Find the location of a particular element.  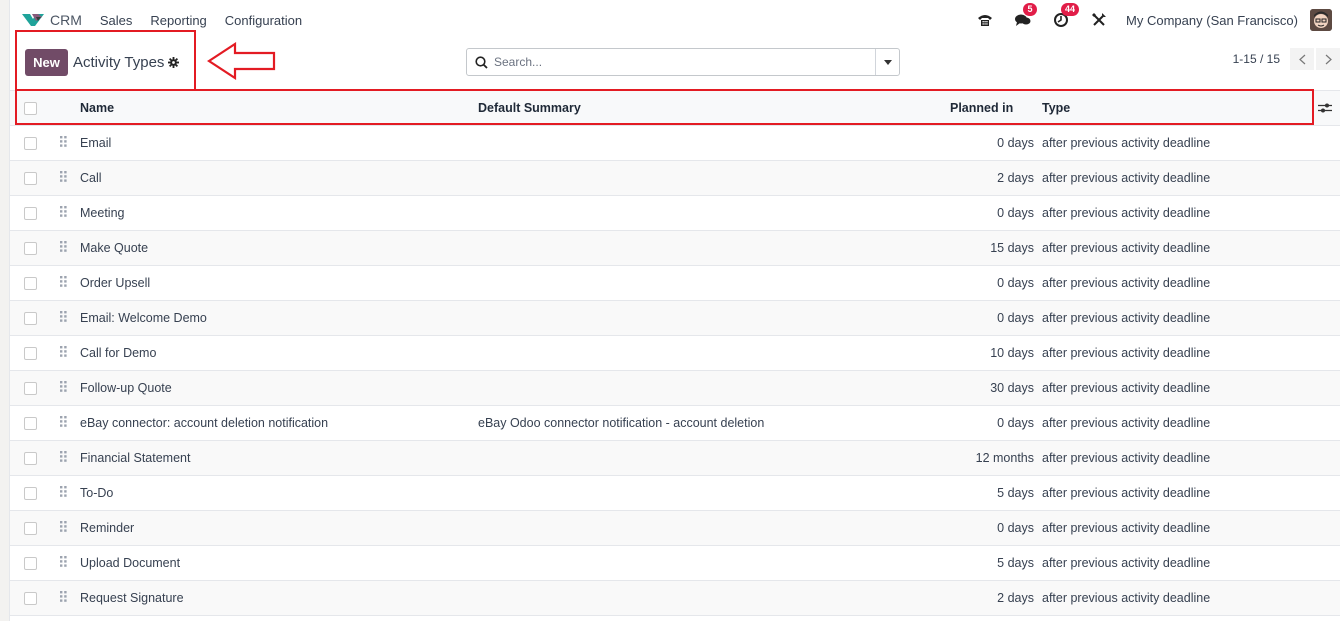

phone-icon is located at coordinates (985, 20).